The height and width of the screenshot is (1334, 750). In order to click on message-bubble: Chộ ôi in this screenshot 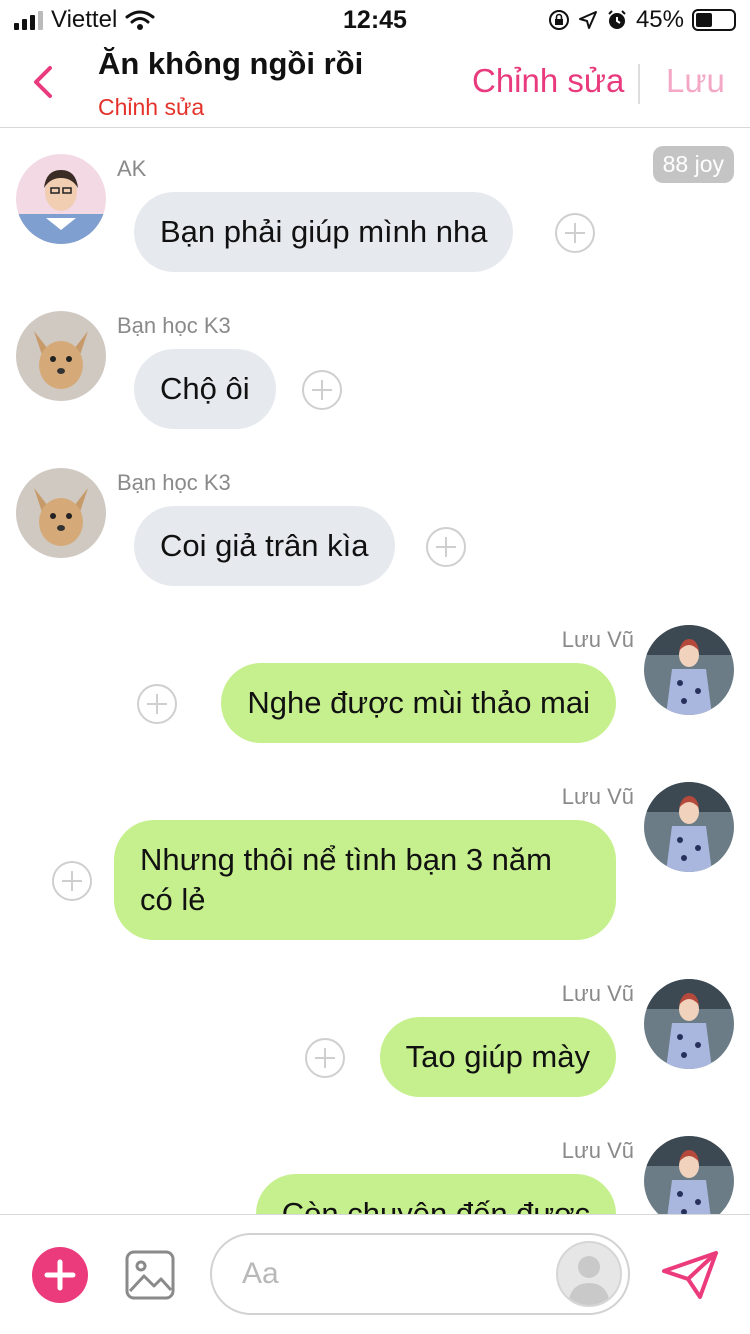, I will do `click(205, 389)`.